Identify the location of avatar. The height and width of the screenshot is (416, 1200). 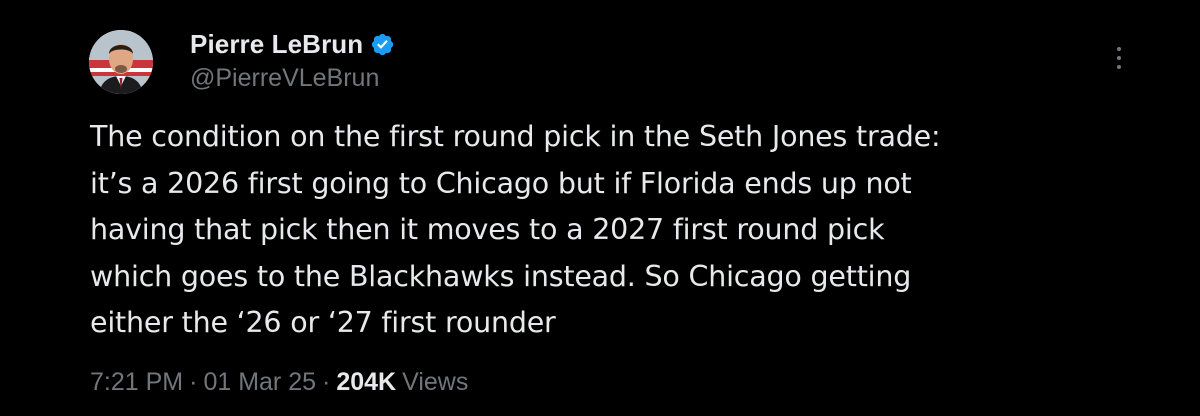
(121, 62).